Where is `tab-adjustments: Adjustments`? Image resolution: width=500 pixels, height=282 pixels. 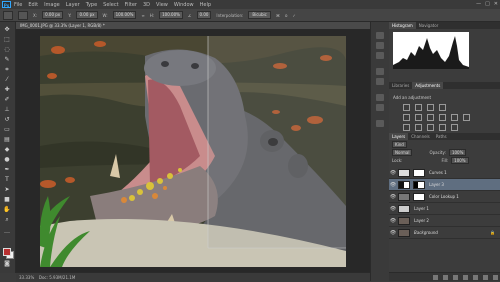 tab-adjustments: Adjustments is located at coordinates (428, 85).